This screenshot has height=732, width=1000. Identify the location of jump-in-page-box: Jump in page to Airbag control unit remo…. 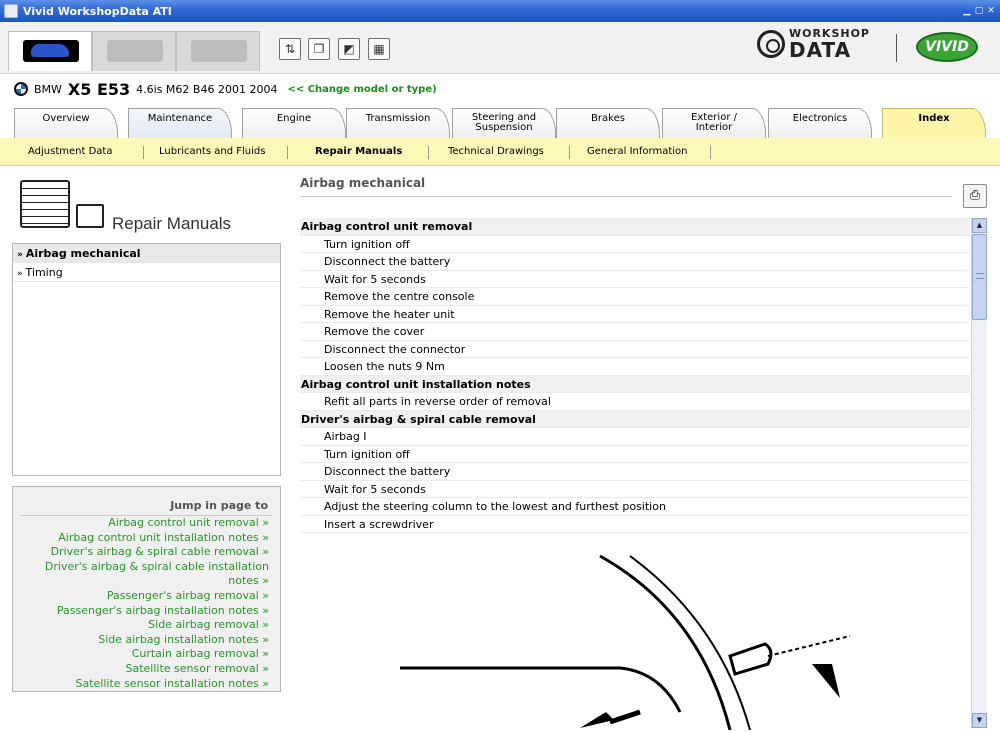
(146, 589).